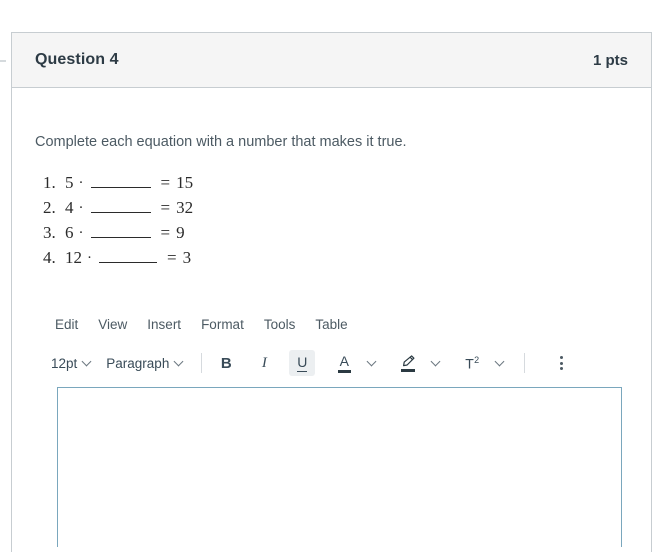 The width and height of the screenshot is (659, 552). I want to click on bold-button: B, so click(226, 363).